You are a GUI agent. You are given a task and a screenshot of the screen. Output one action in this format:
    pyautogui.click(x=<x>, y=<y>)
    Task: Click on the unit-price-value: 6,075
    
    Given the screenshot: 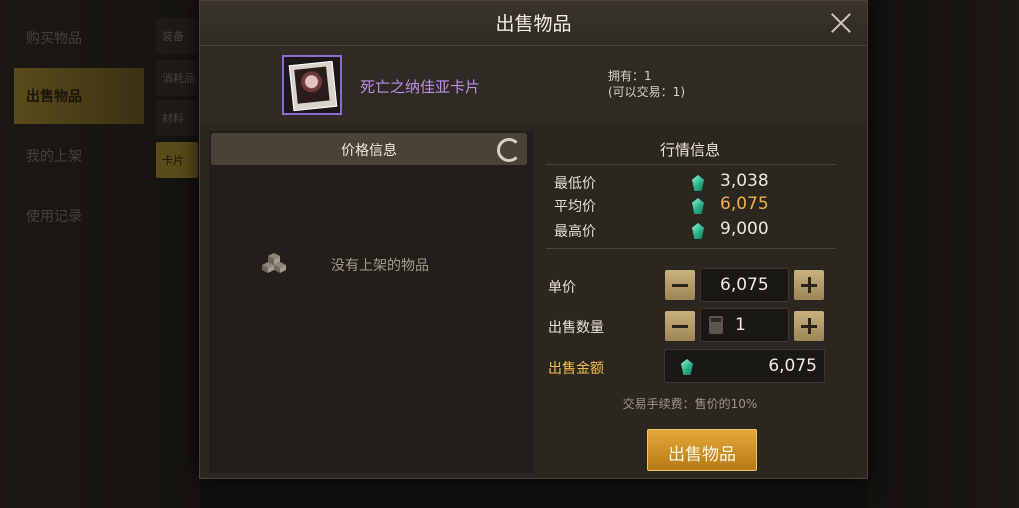 What is the action you would take?
    pyautogui.click(x=744, y=285)
    